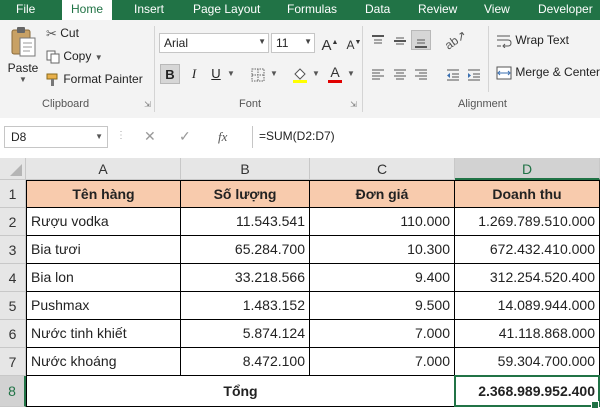 This screenshot has width=600, height=409. What do you see at coordinates (23, 61) in the screenshot?
I see `paste-button: Paste ▼` at bounding box center [23, 61].